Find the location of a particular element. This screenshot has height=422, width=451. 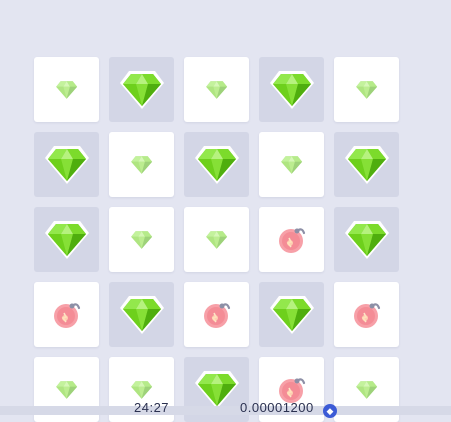

tile-r3-c1 is located at coordinates (66, 239).